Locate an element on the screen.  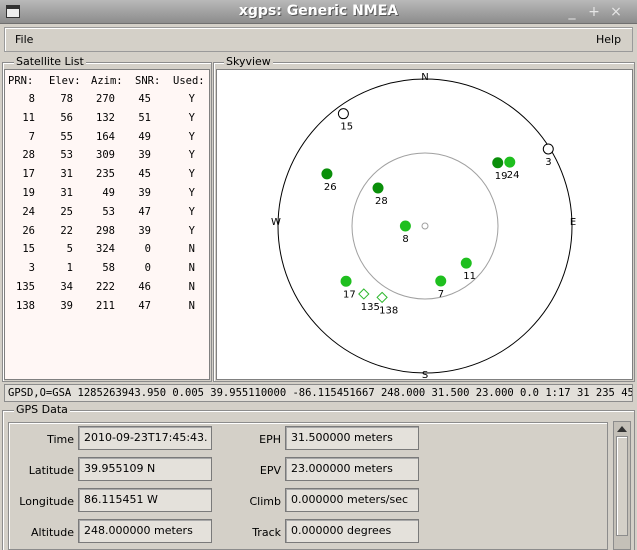
table-row: 15 5 324 0 N is located at coordinates (108, 250).